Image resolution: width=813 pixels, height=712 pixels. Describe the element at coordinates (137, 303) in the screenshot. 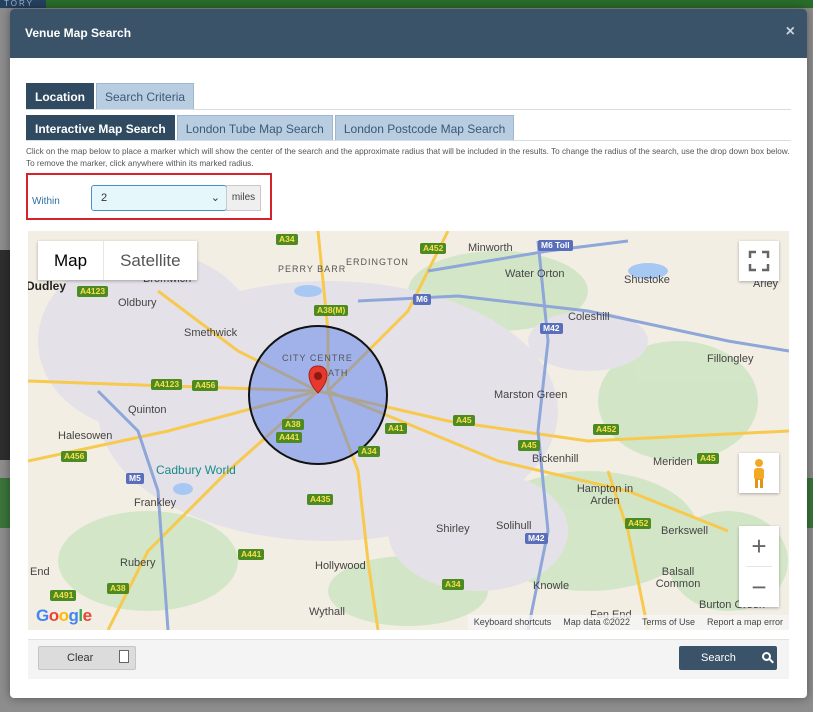

I see `place-label: Oldbury` at that location.